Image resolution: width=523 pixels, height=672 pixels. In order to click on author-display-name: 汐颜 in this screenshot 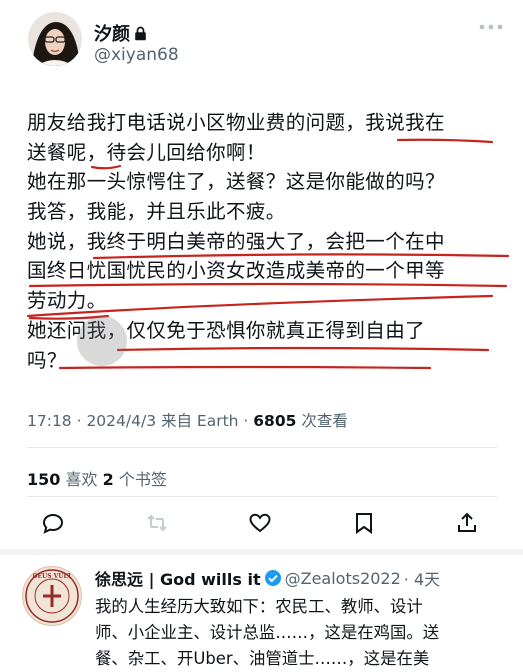, I will do `click(112, 33)`.